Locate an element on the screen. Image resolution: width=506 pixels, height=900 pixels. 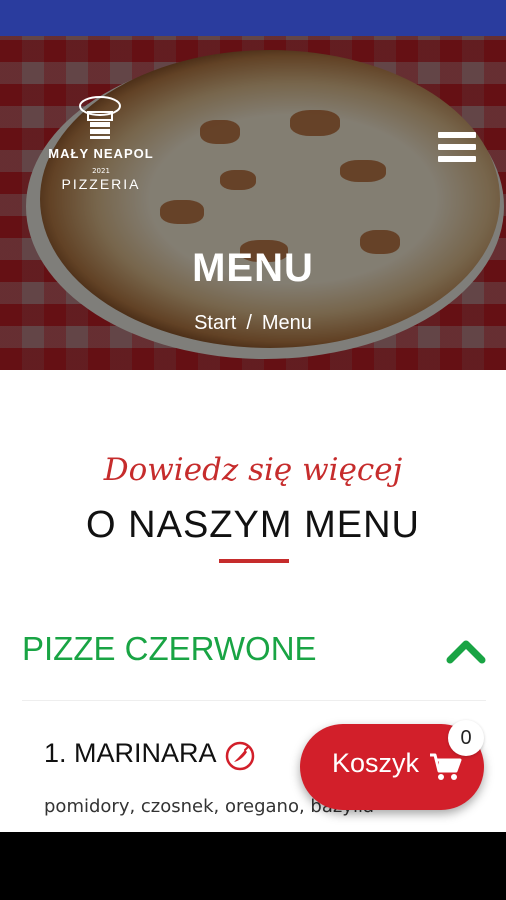
status-bar is located at coordinates (253, 18).